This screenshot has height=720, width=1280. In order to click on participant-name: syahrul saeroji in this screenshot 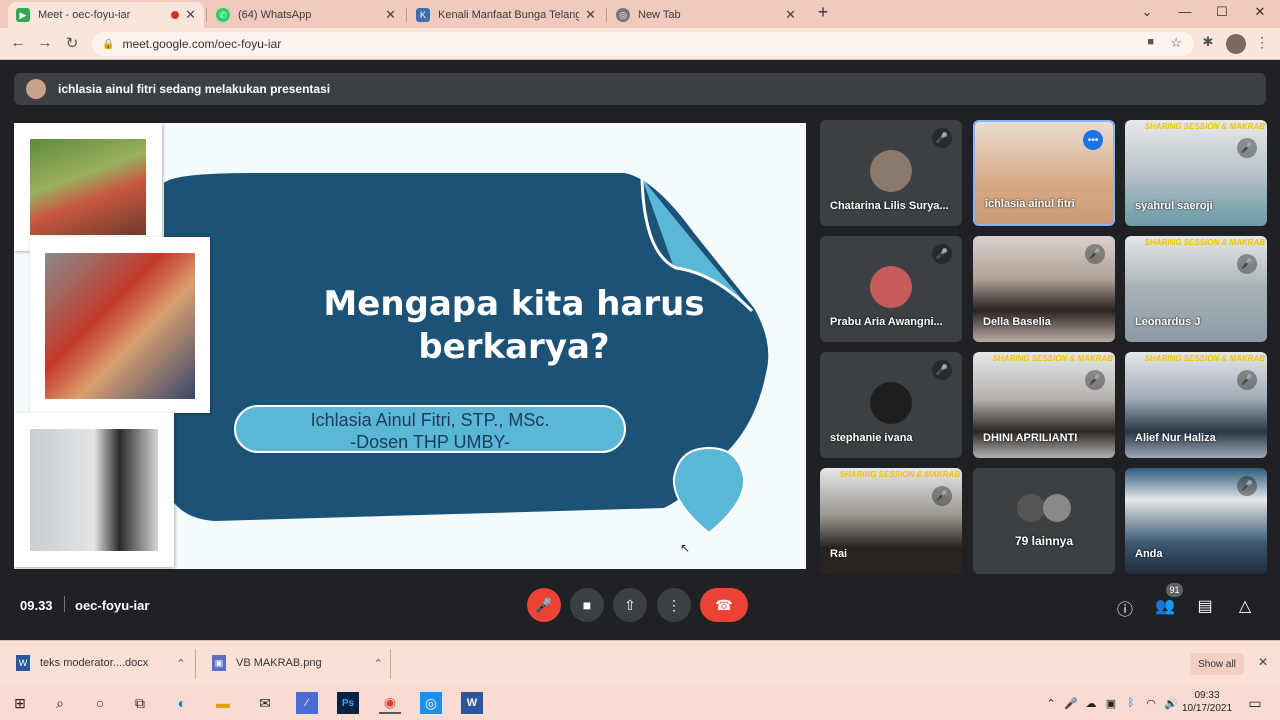, I will do `click(1174, 206)`.